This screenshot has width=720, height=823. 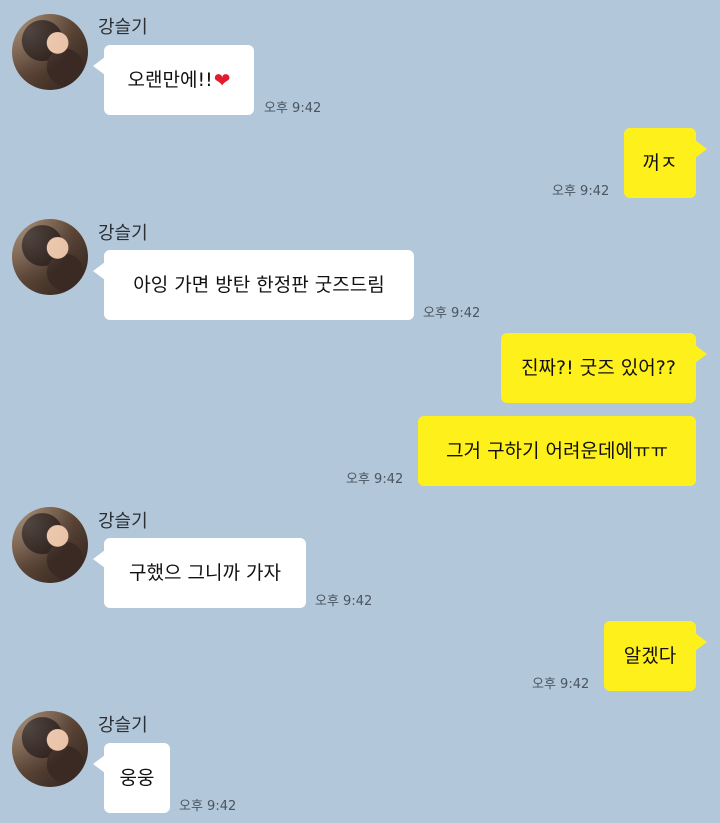 What do you see at coordinates (222, 80) in the screenshot?
I see `heart-icon: ❤` at bounding box center [222, 80].